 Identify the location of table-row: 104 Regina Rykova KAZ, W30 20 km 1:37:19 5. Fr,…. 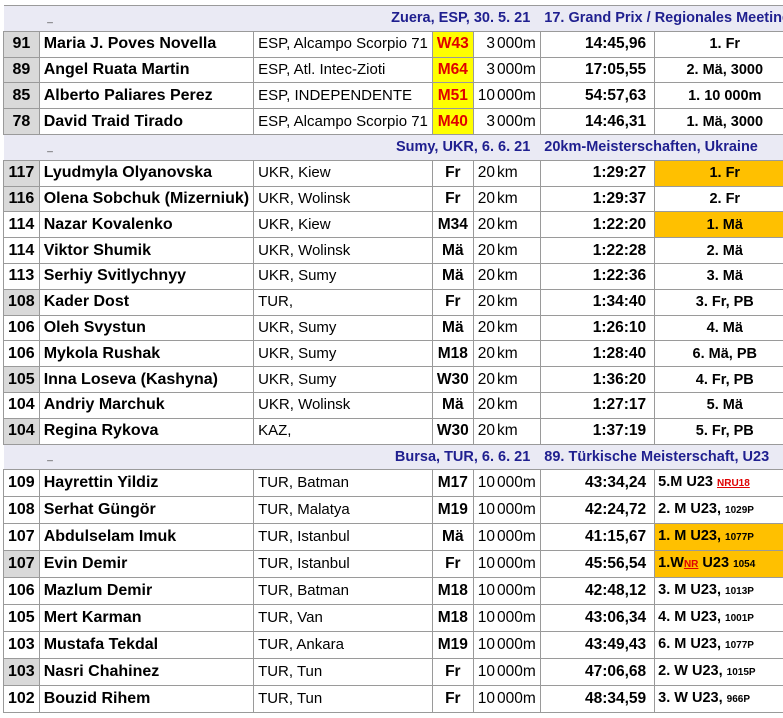
(393, 431).